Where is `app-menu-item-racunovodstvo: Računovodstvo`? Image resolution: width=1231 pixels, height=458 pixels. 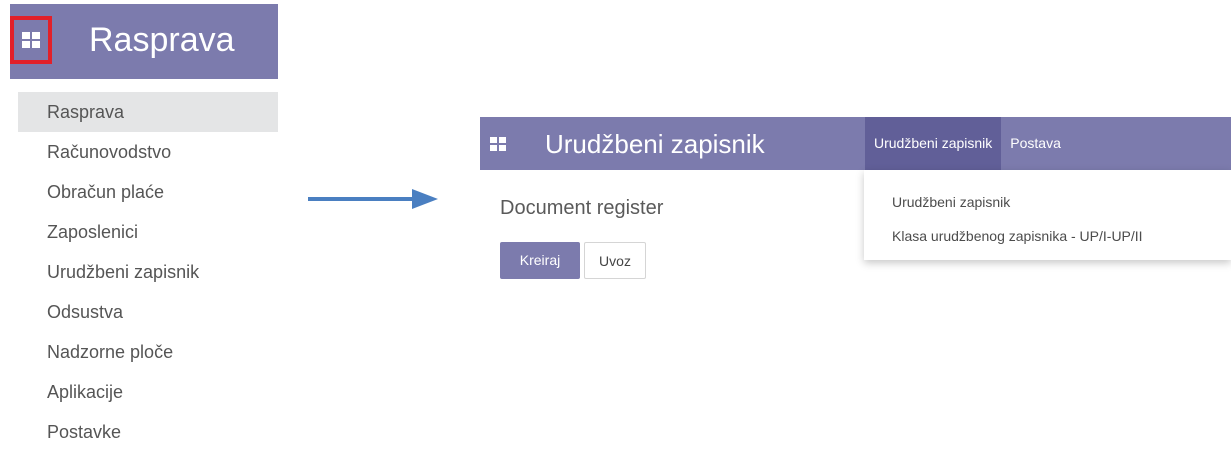 app-menu-item-racunovodstvo: Računovodstvo is located at coordinates (148, 152).